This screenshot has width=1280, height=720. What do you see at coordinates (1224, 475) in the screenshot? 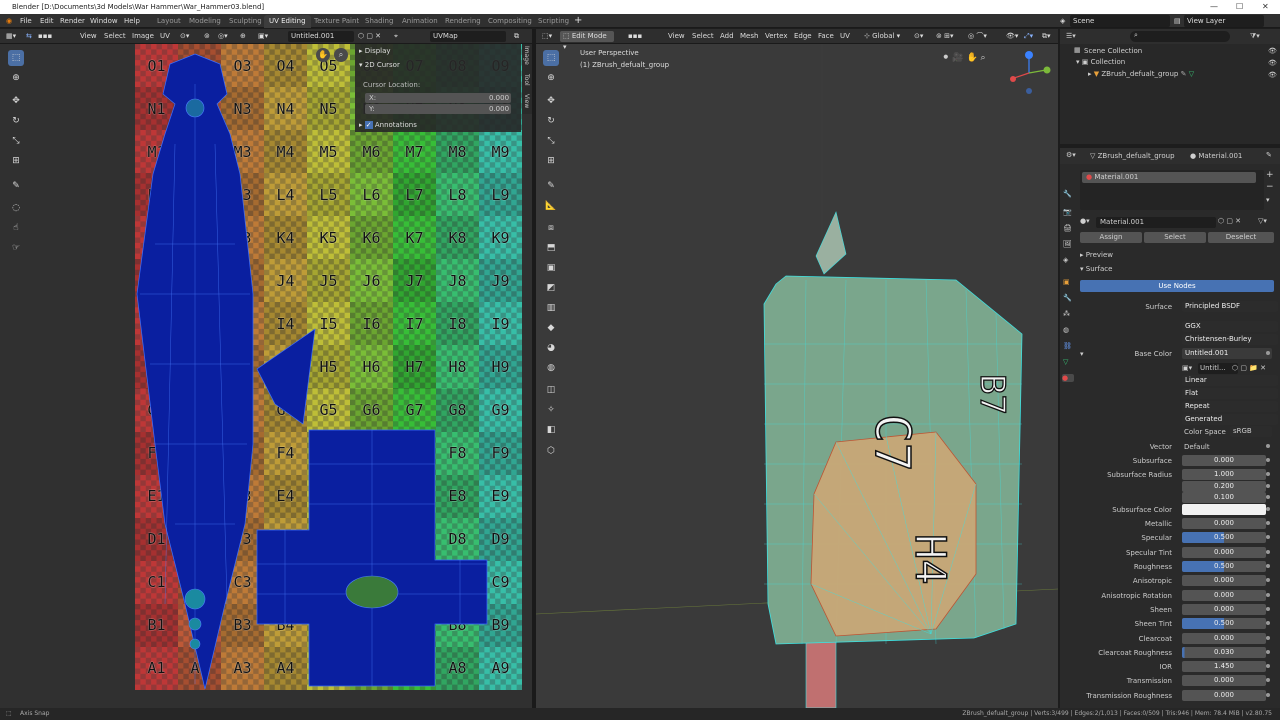
I see `shader-input-field: 1.000` at bounding box center [1224, 475].